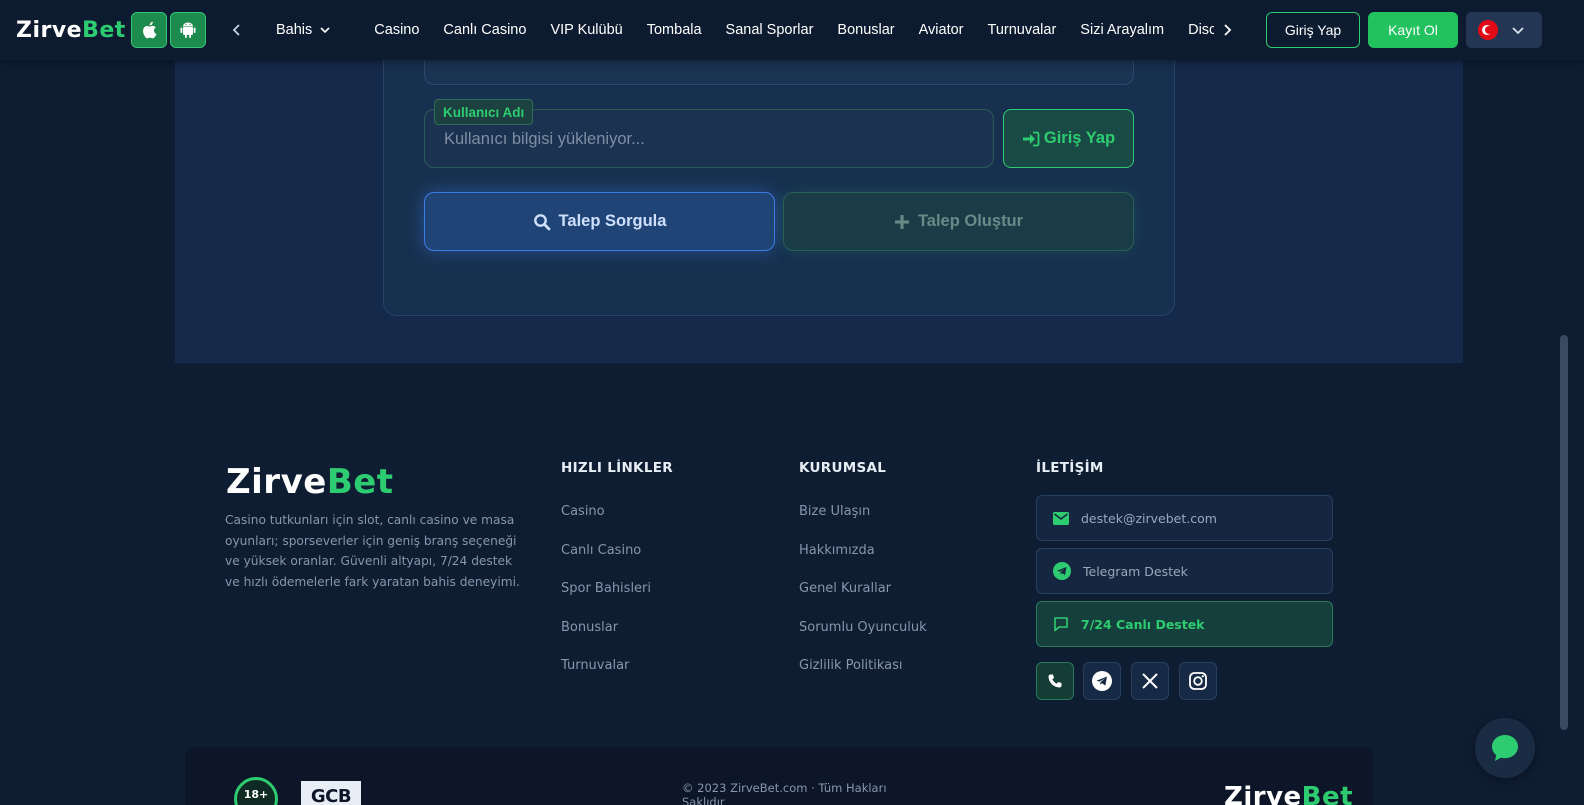 This screenshot has width=1584, height=805. Describe the element at coordinates (1061, 624) in the screenshot. I see `chat-icon` at that location.